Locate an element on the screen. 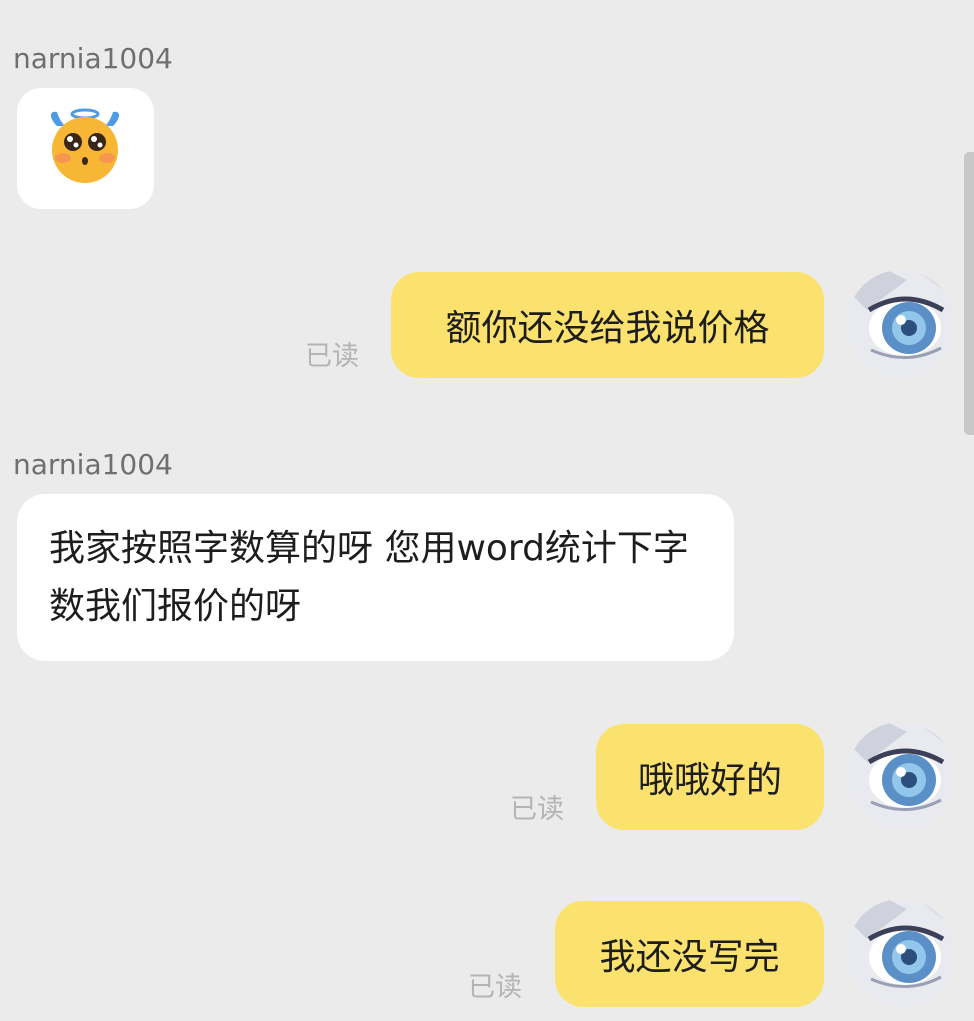 The image size is (974, 1021). scrollbar is located at coordinates (969, 293).